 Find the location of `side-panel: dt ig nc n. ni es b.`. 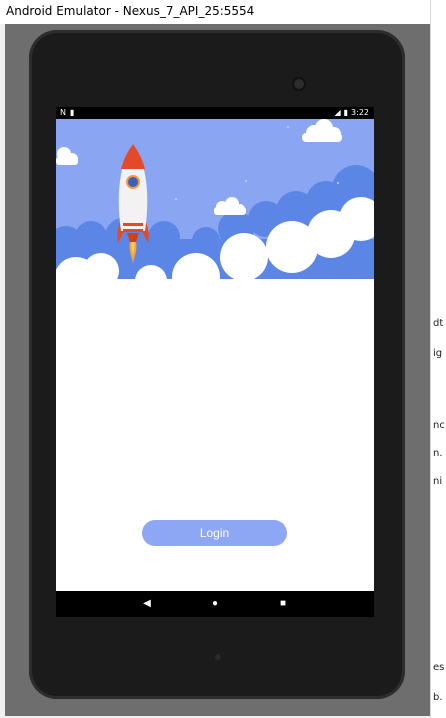

side-panel: dt ig nc n. ni es b. is located at coordinates (438, 359).